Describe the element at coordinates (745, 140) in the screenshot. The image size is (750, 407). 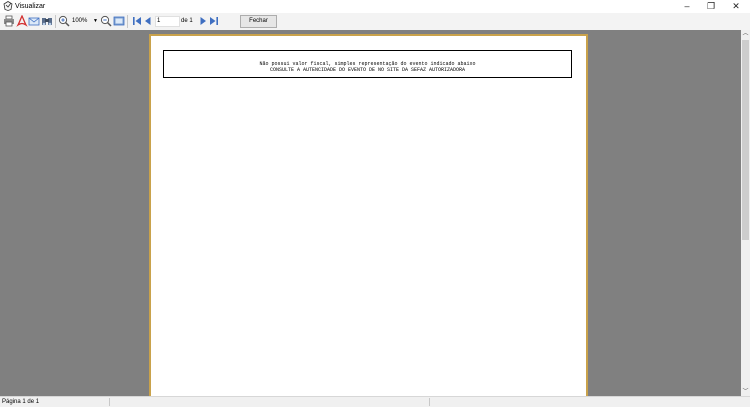
I see `scroll-thumb` at that location.